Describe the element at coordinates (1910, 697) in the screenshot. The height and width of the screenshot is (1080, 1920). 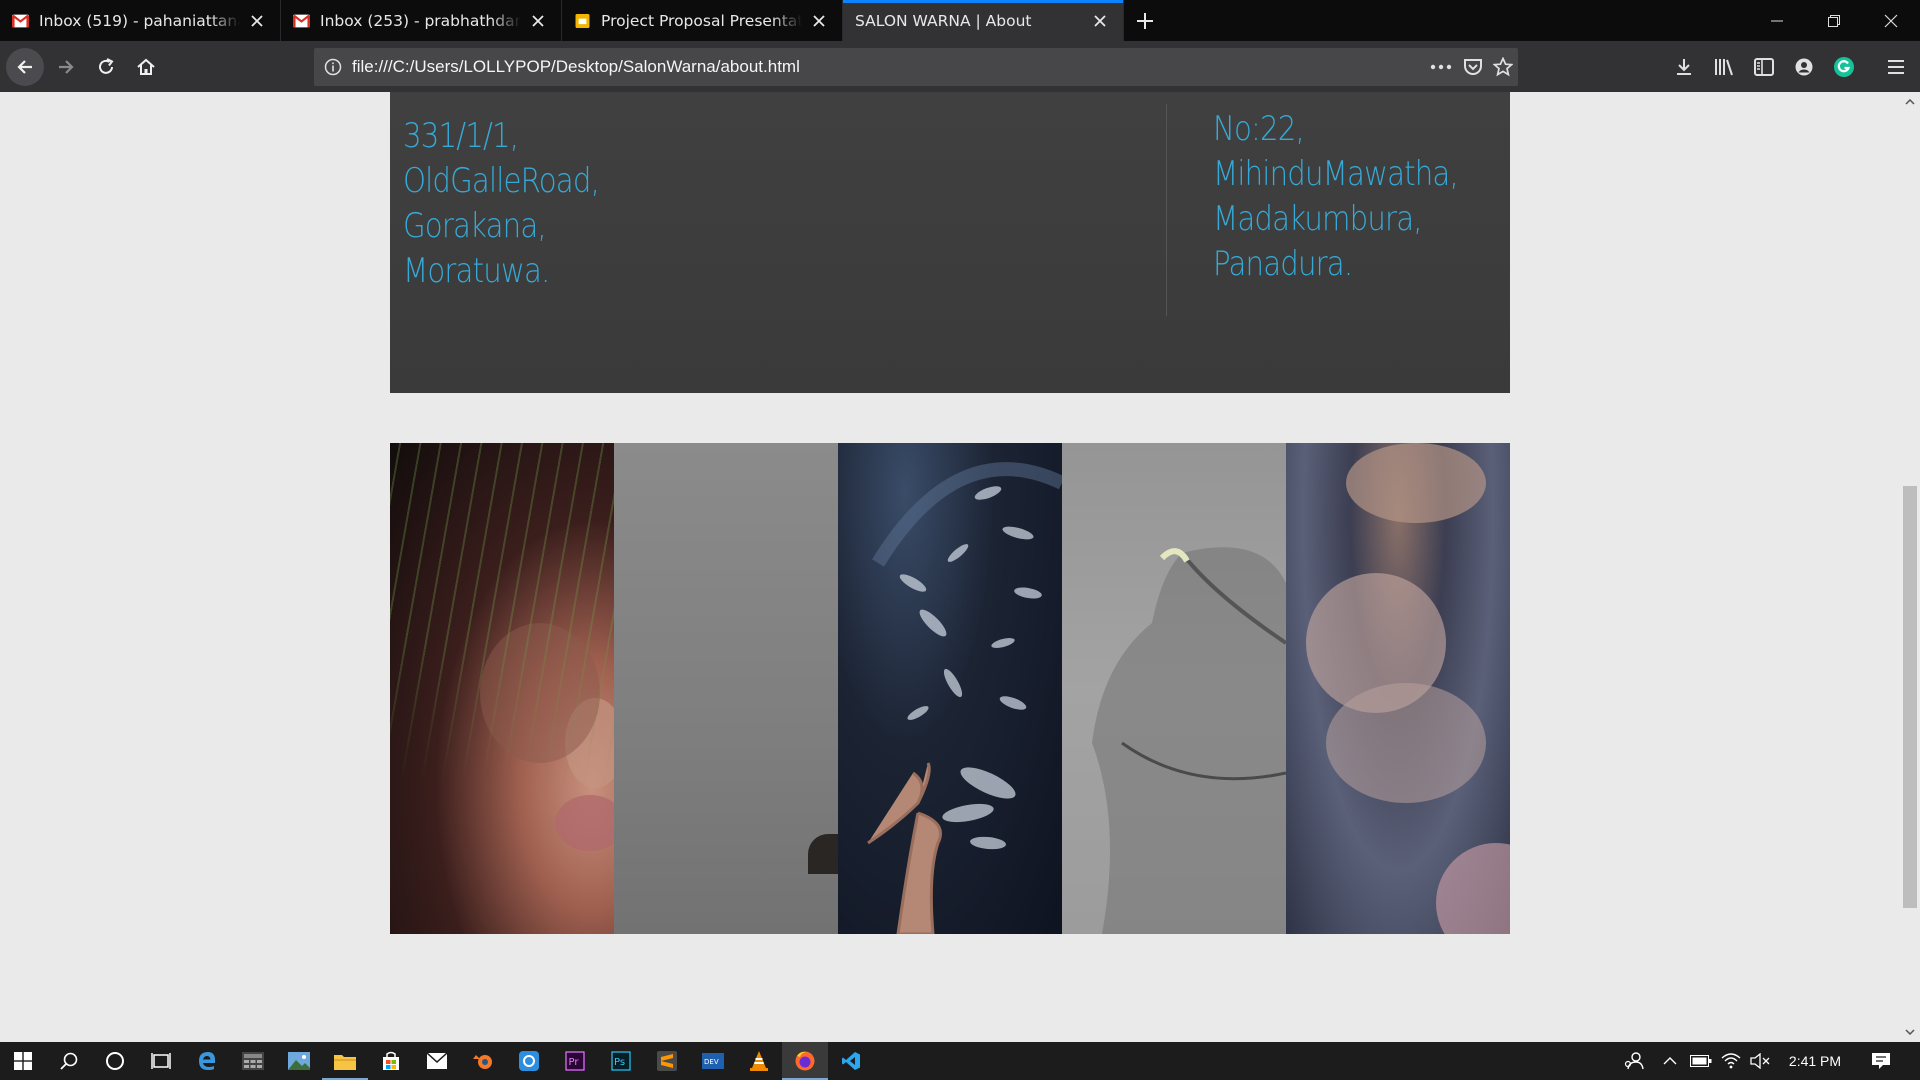
I see `scrollbar-thumb` at that location.